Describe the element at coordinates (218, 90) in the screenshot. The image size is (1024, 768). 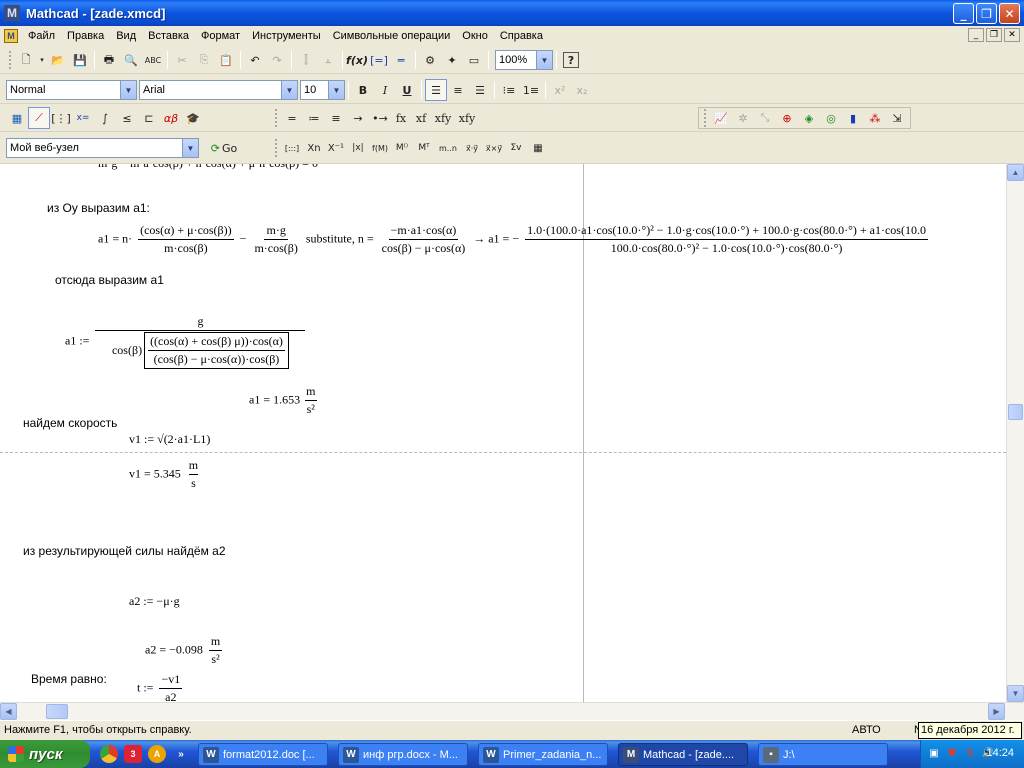
I see `font-select: Arial ▼` at that location.